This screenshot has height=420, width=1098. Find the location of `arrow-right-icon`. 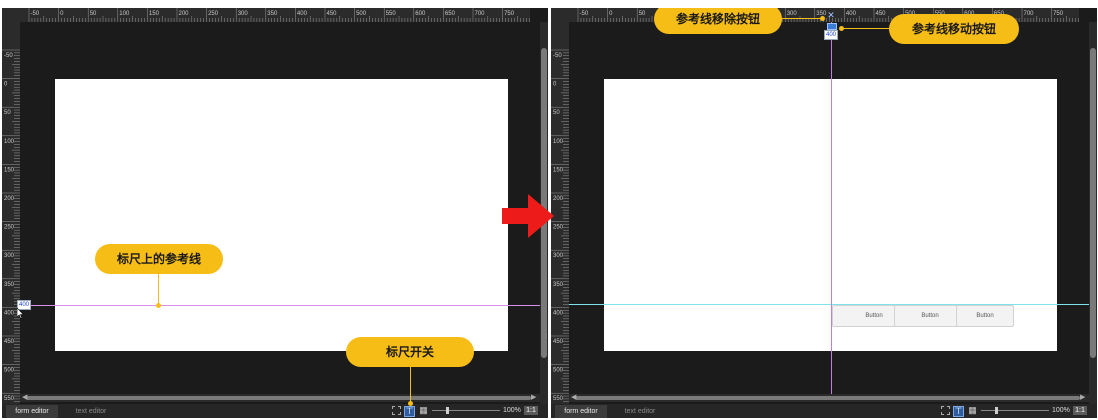

arrow-right-icon is located at coordinates (528, 216).